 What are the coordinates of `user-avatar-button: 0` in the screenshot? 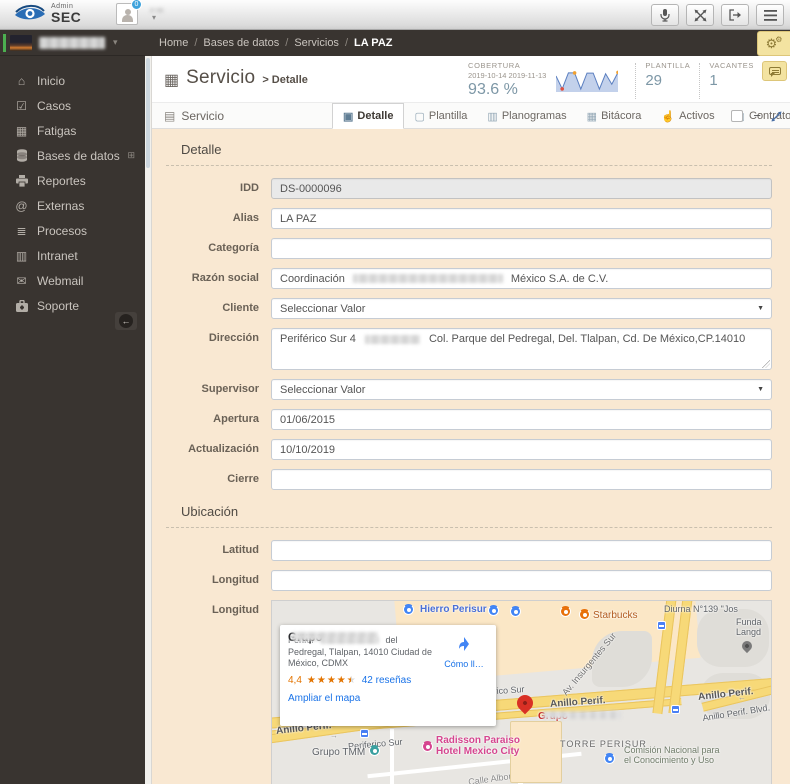 It's located at (129, 12).